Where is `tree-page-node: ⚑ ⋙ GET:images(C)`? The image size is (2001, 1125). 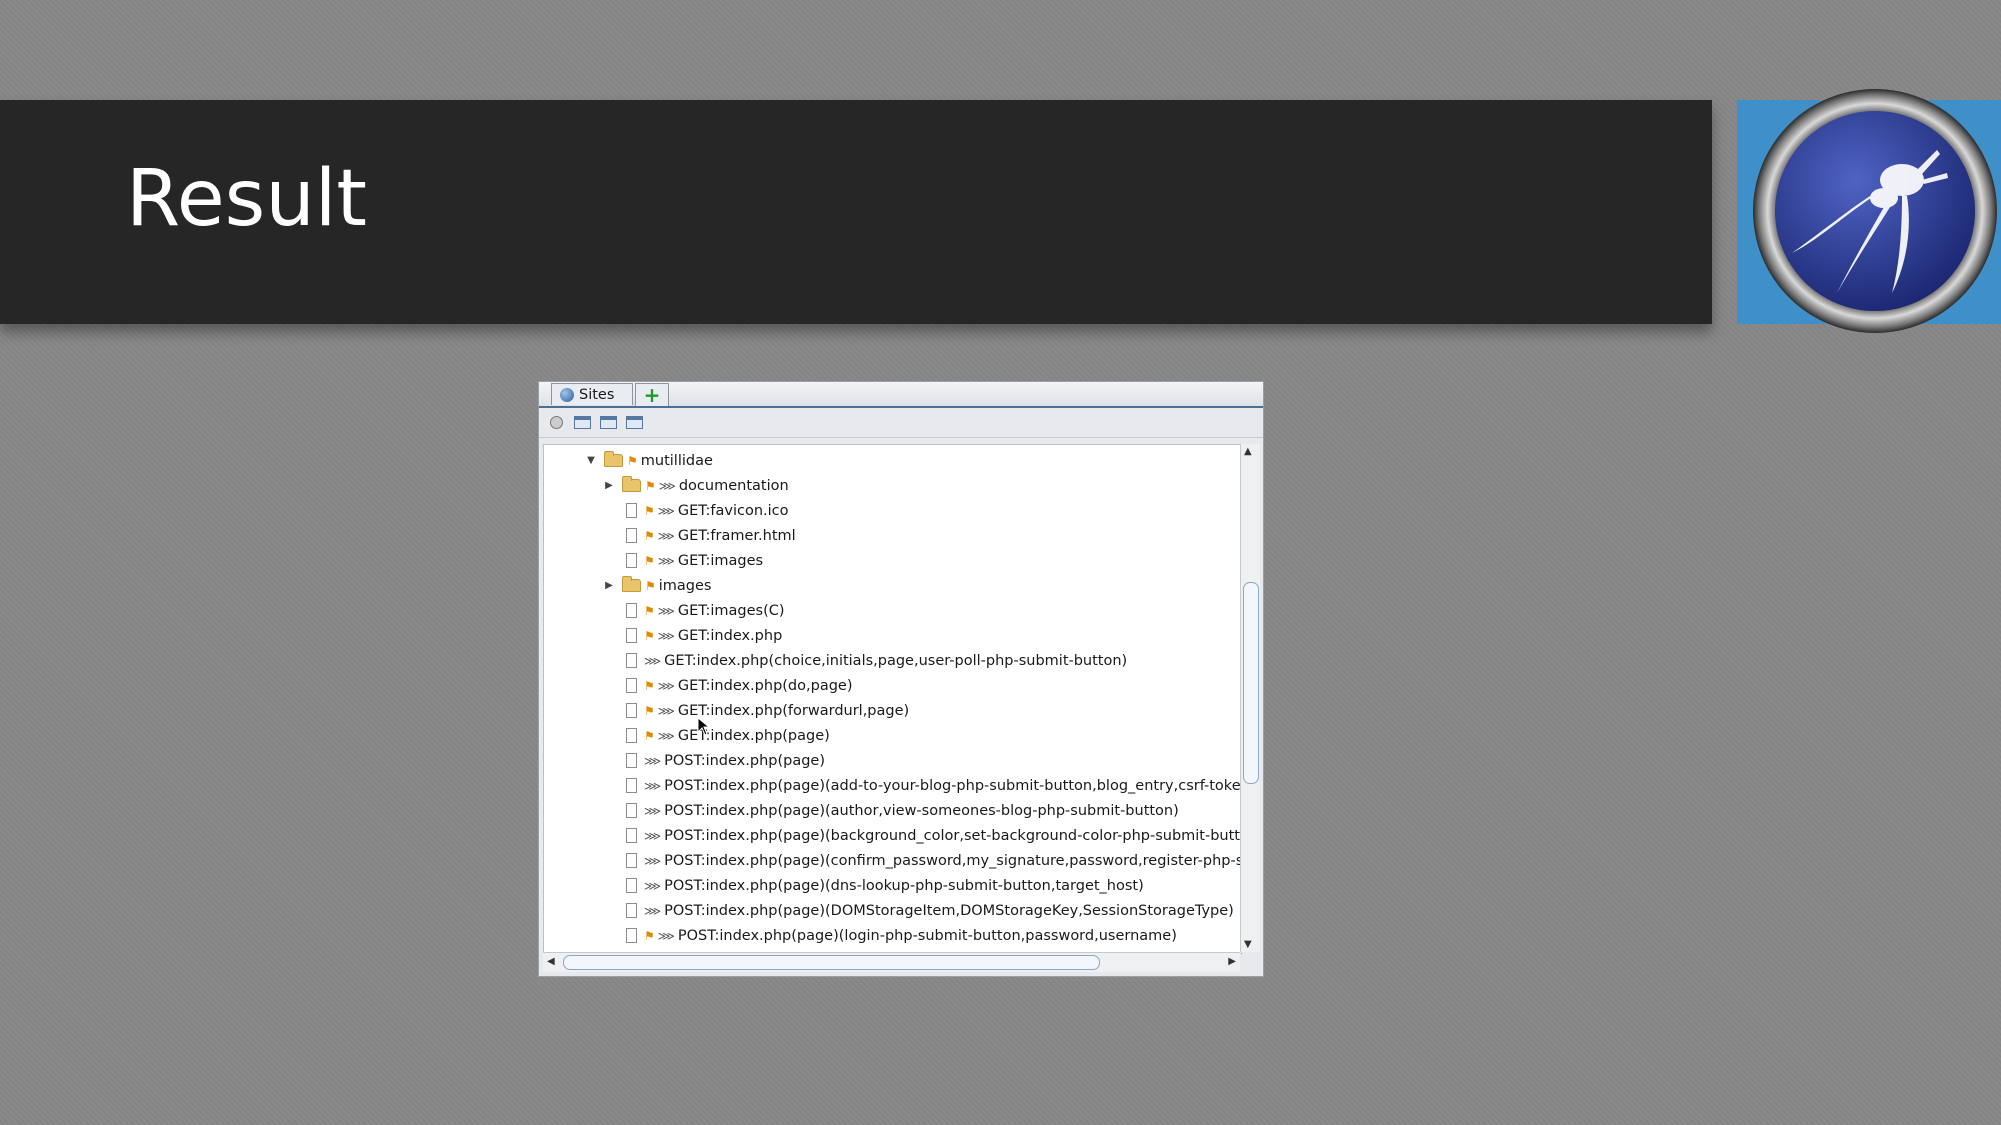 tree-page-node: ⚑ ⋙ GET:images(C) is located at coordinates (693, 610).